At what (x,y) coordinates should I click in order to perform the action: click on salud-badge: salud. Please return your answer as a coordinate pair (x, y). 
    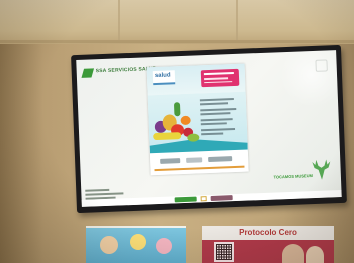
    Looking at the image, I should click on (164, 78).